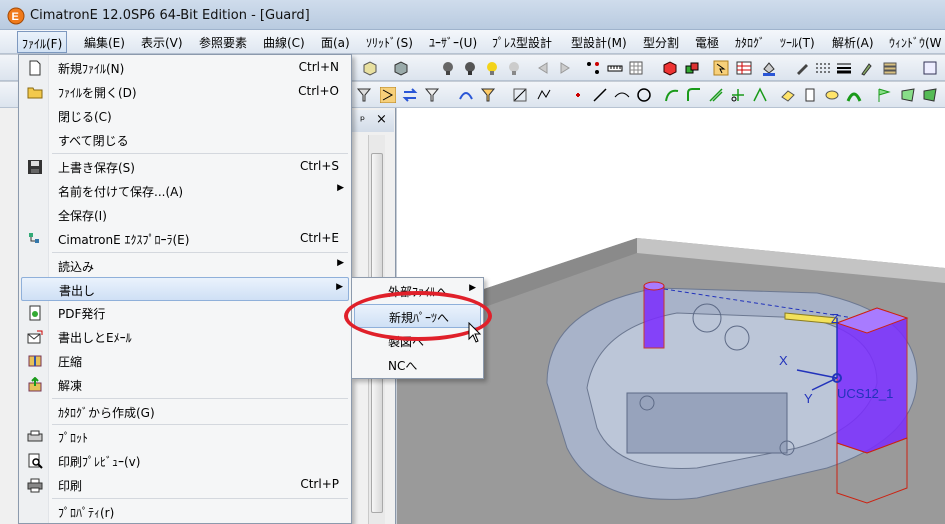  I want to click on fillet-icon, so click(694, 95).